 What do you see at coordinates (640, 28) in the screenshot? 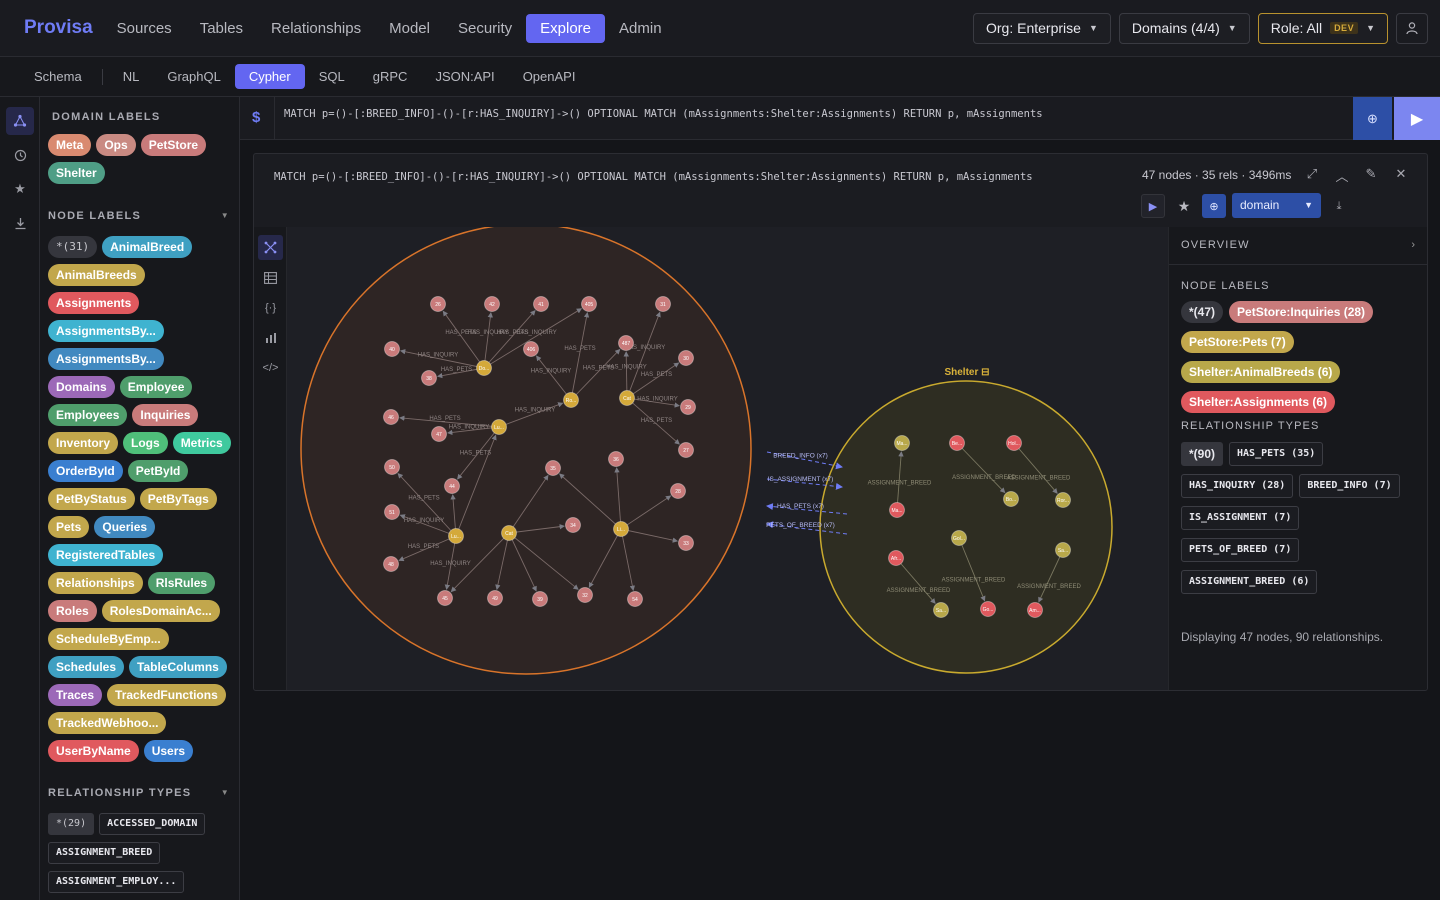
I see `nav-admin: Admin` at bounding box center [640, 28].